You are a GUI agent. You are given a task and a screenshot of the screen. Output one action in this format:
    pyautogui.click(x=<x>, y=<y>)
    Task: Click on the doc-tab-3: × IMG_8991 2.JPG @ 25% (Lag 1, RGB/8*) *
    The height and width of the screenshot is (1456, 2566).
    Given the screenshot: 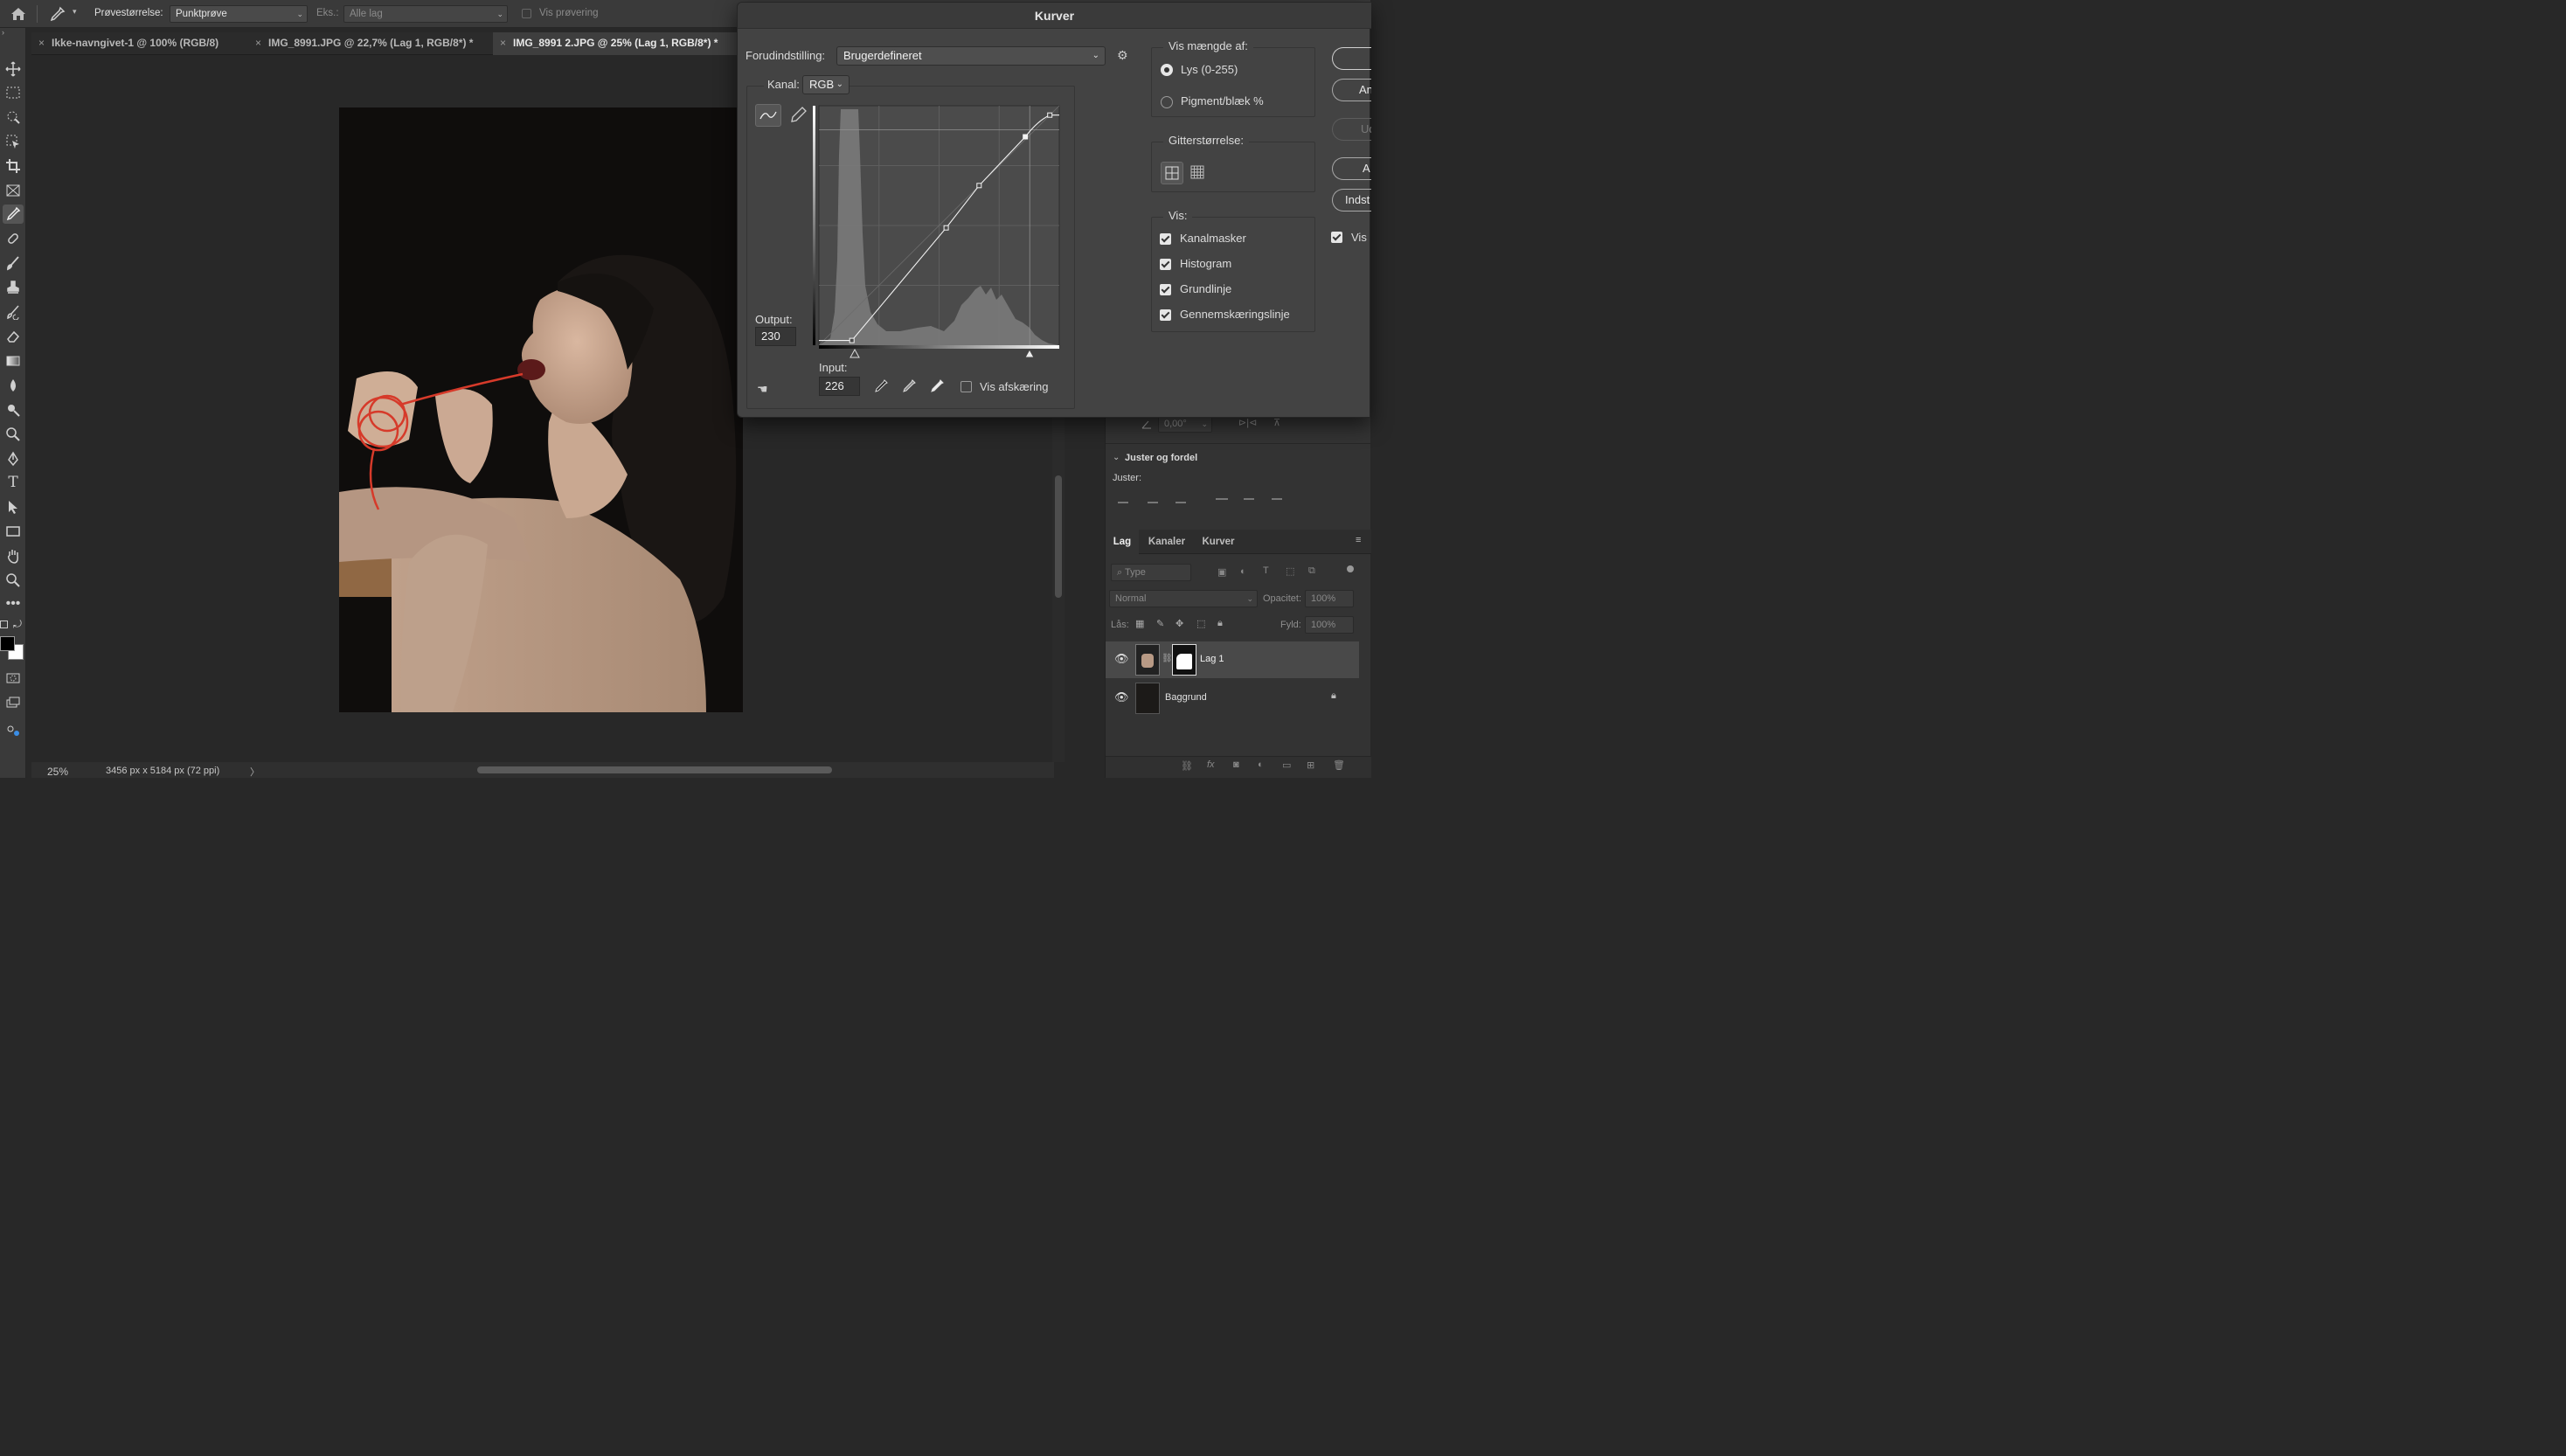 What is the action you would take?
    pyautogui.click(x=616, y=43)
    